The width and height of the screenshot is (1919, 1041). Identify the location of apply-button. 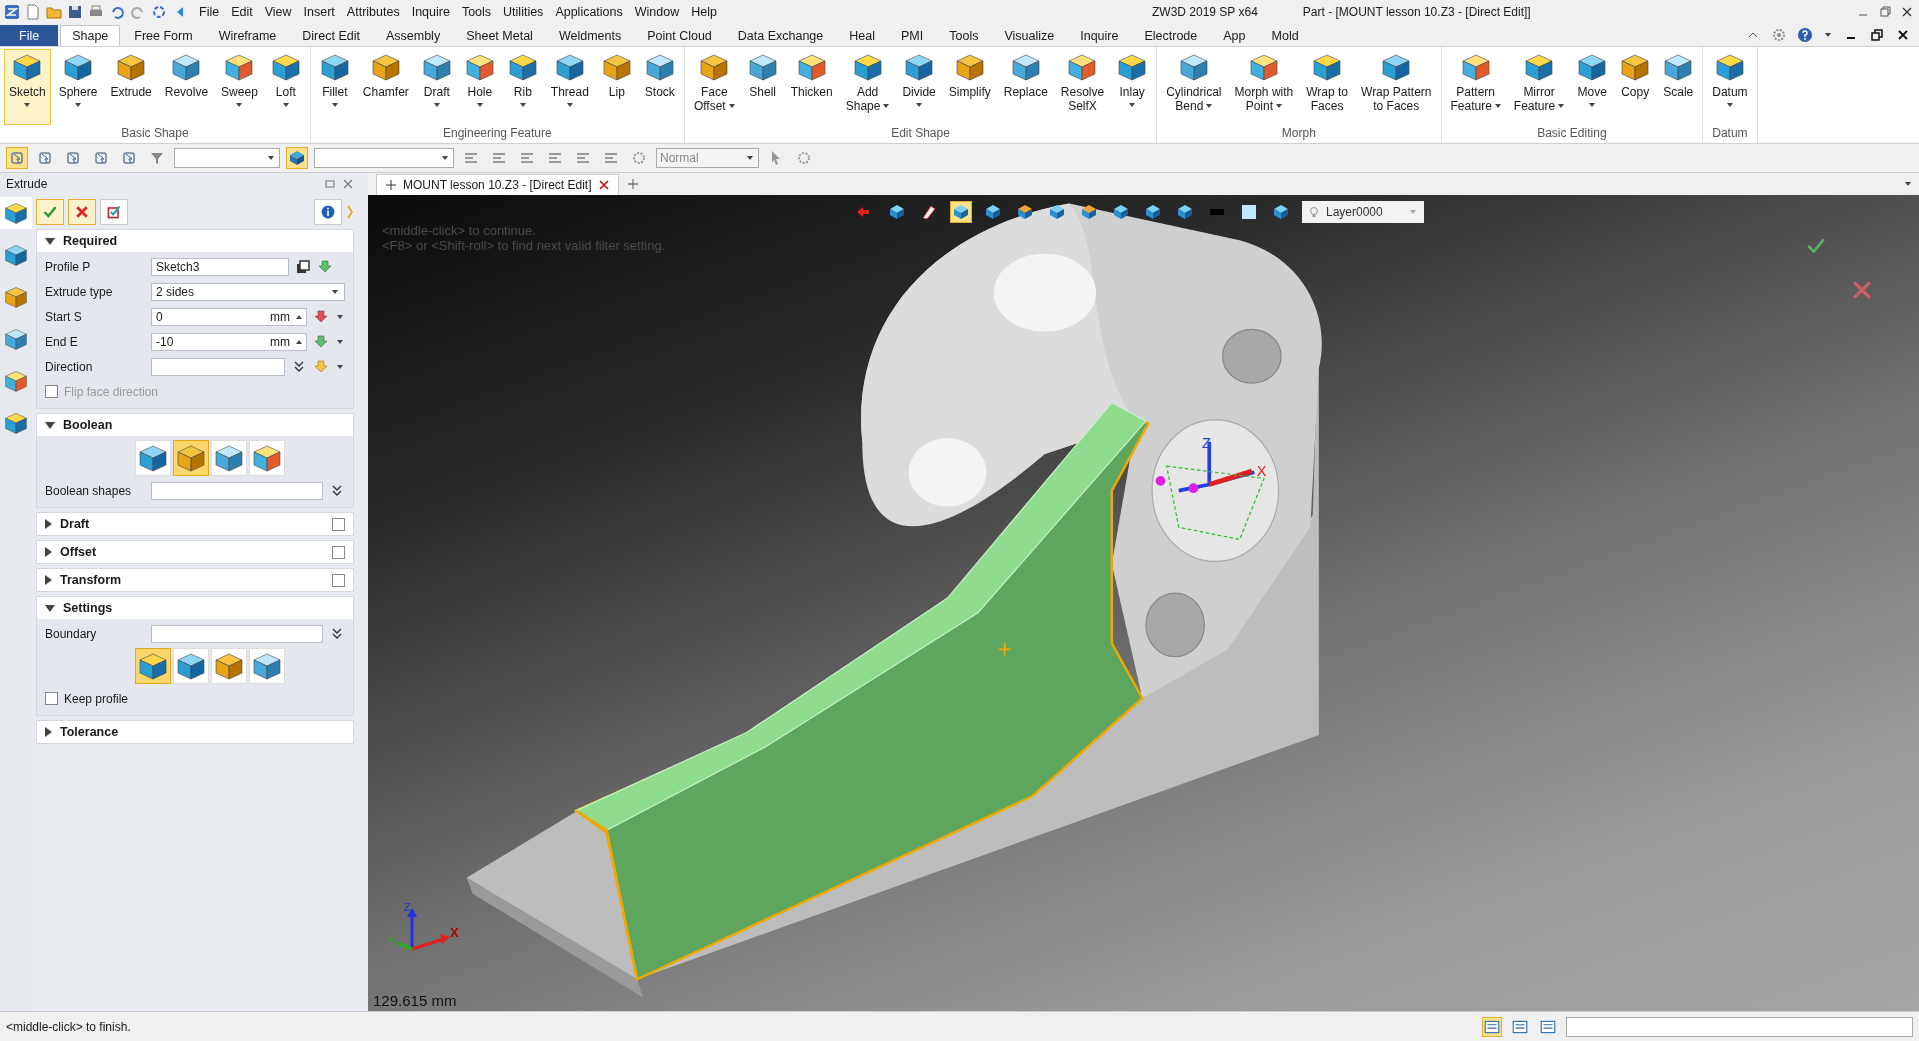
(114, 212).